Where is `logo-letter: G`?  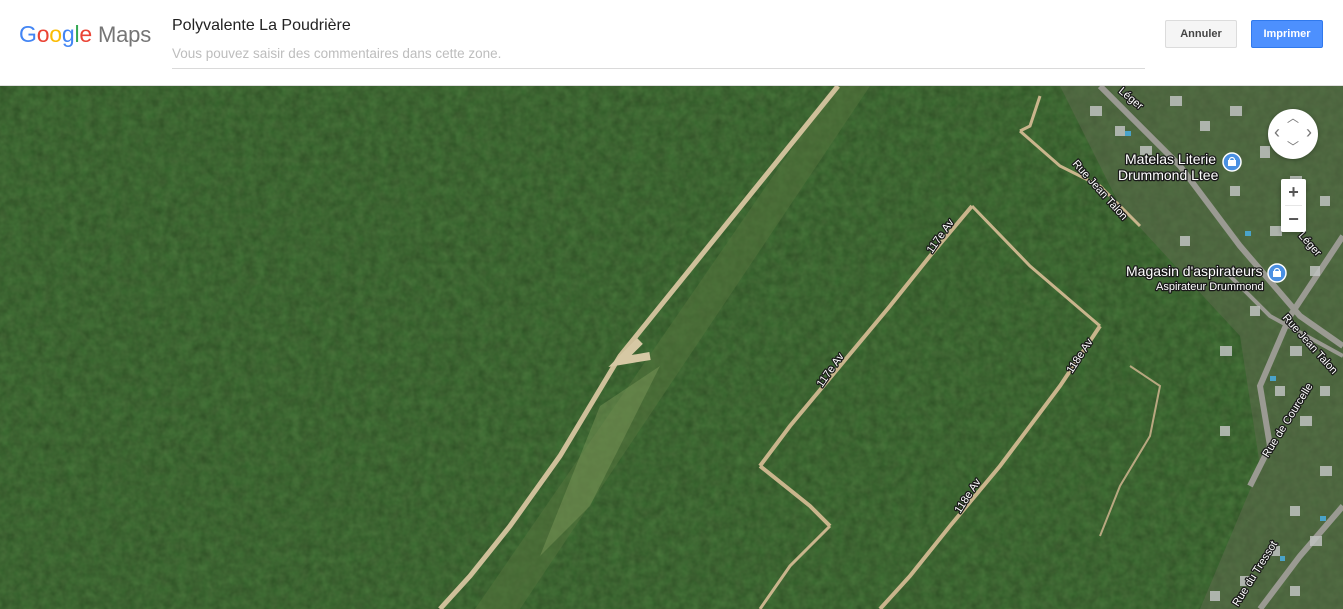
logo-letter: G is located at coordinates (28, 34).